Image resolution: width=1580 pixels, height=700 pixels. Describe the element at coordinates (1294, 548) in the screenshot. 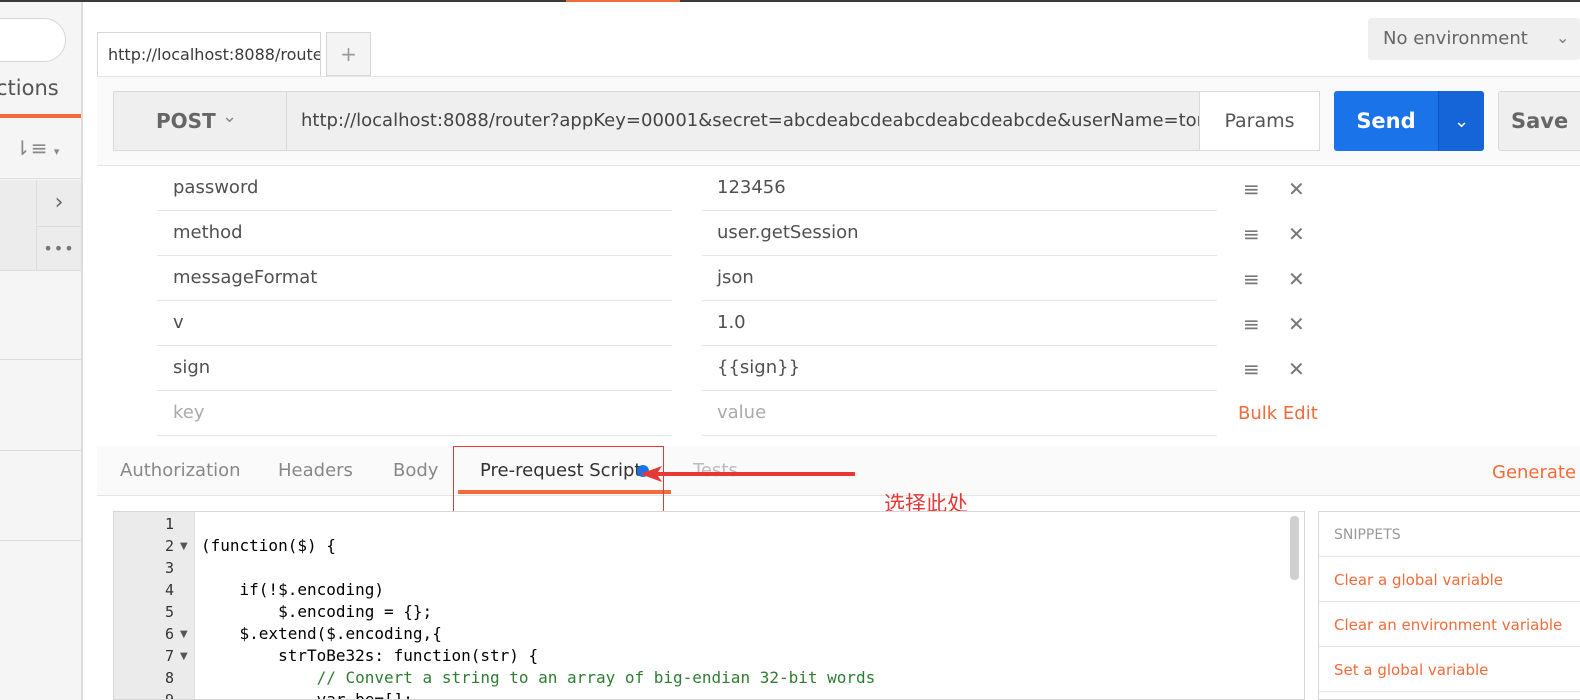

I see `editor-scrollbar` at that location.